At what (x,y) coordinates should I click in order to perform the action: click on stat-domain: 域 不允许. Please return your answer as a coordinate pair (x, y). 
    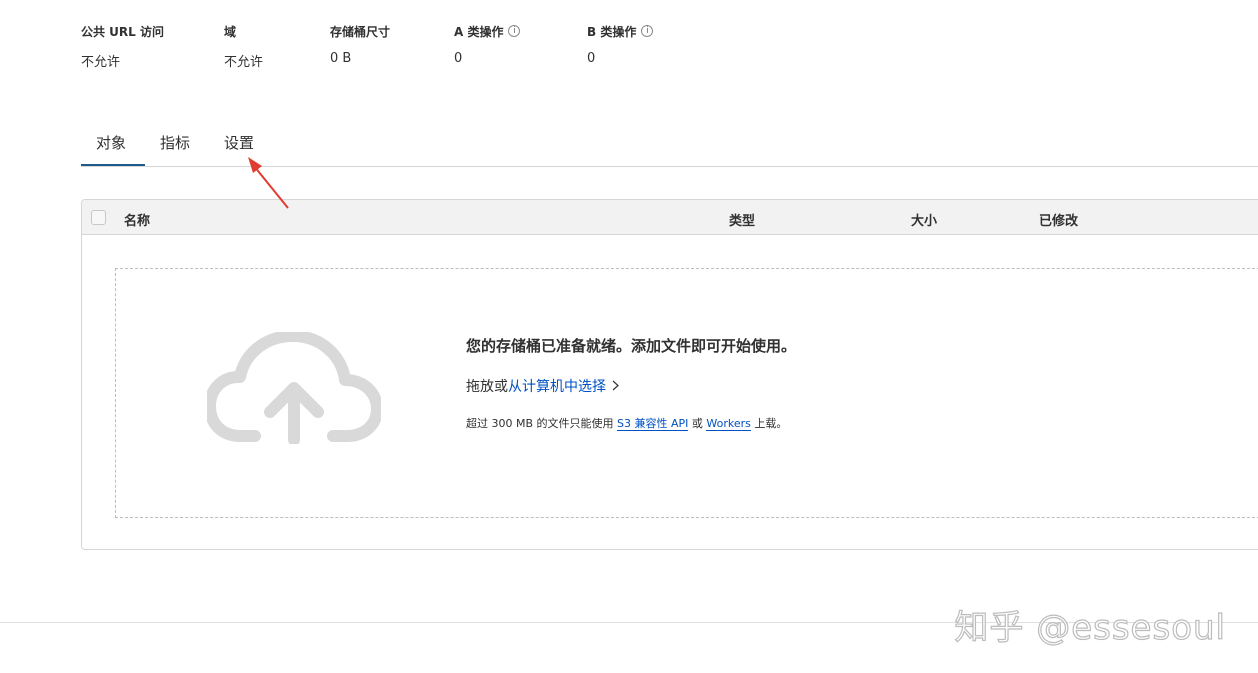
    Looking at the image, I should click on (244, 47).